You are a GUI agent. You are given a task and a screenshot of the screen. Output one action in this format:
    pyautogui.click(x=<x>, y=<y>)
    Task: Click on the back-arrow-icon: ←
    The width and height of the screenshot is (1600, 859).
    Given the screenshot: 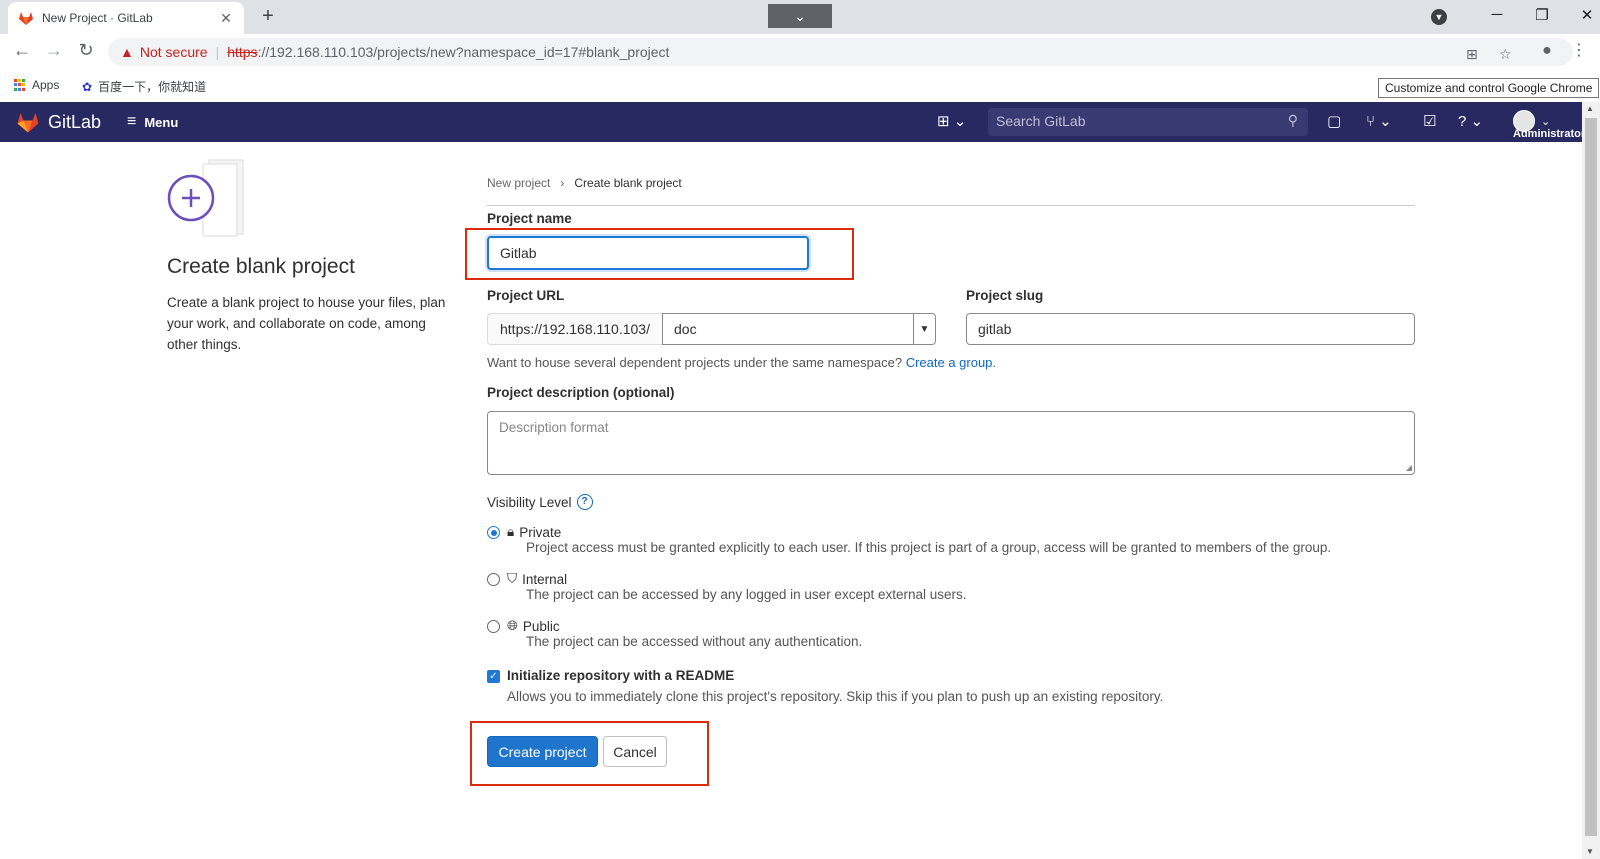 What is the action you would take?
    pyautogui.click(x=22, y=50)
    